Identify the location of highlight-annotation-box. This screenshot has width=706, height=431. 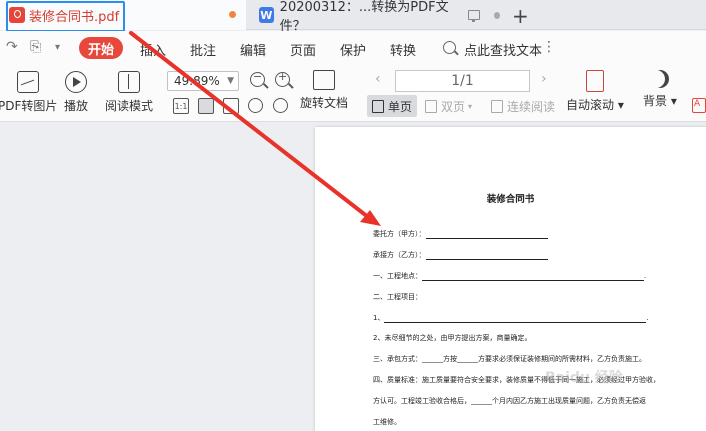
(65, 16).